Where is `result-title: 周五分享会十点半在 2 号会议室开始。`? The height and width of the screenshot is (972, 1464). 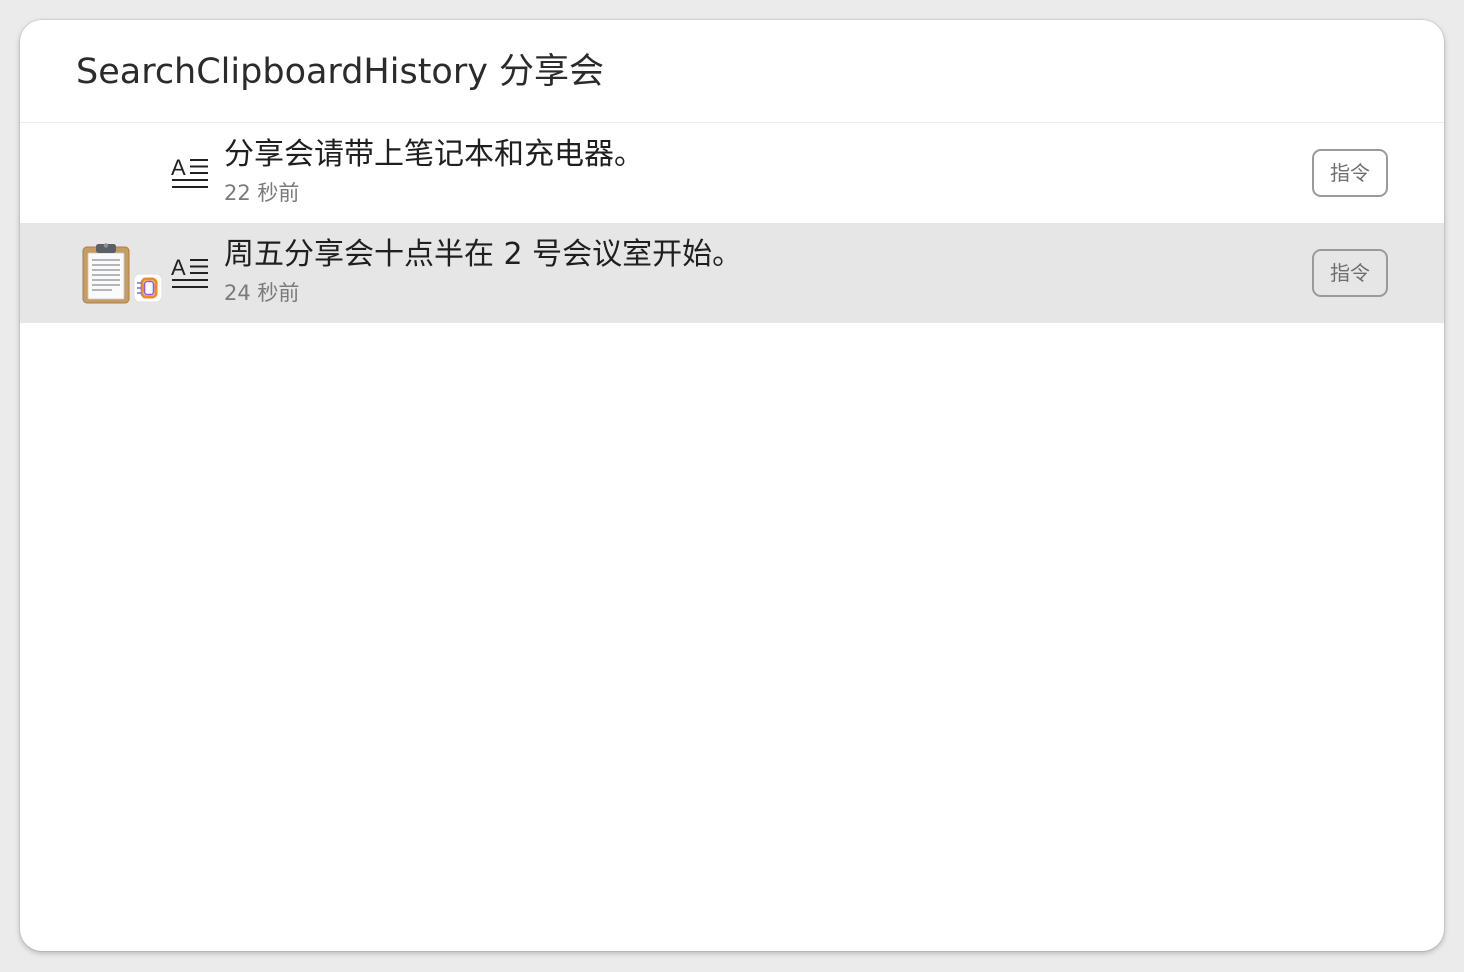
result-title: 周五分享会十点半在 2 号会议室开始。 is located at coordinates (483, 254).